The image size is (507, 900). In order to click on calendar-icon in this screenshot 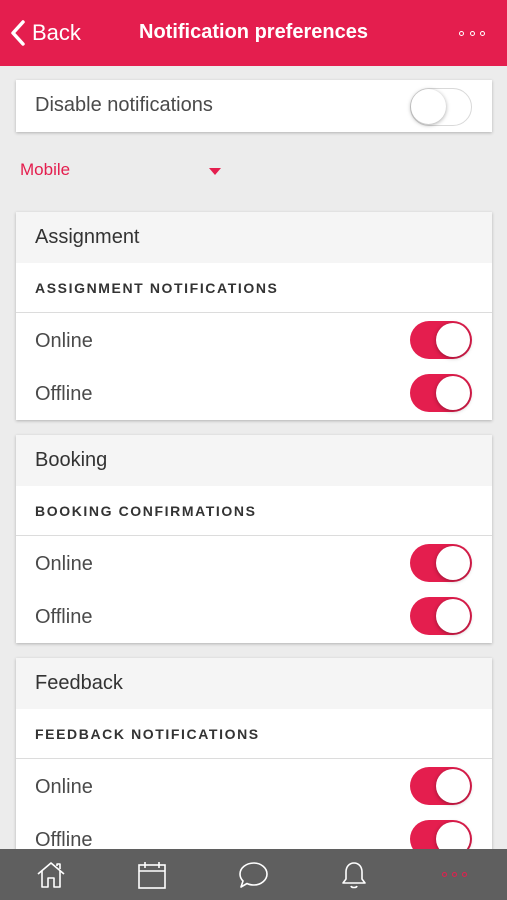, I will do `click(151, 875)`.